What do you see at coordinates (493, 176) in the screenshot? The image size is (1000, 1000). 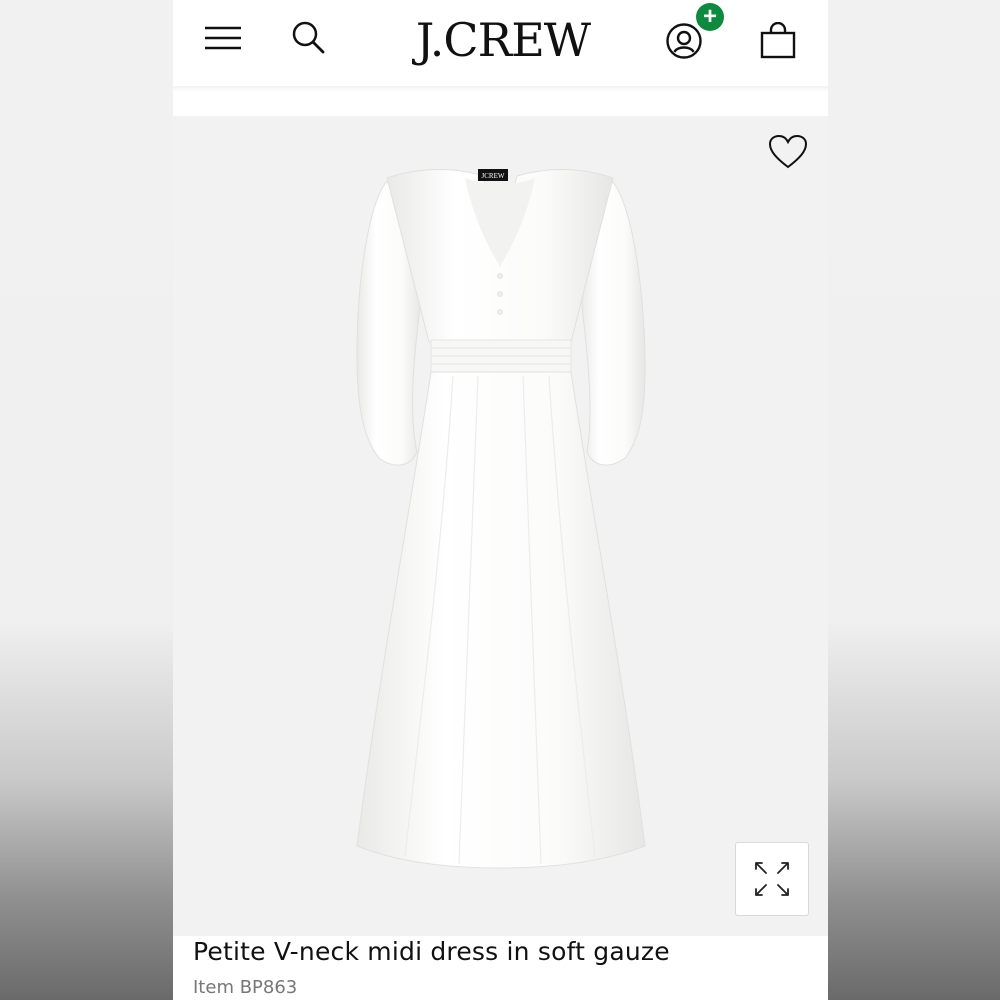 I see `dress-label-text: JCREW` at bounding box center [493, 176].